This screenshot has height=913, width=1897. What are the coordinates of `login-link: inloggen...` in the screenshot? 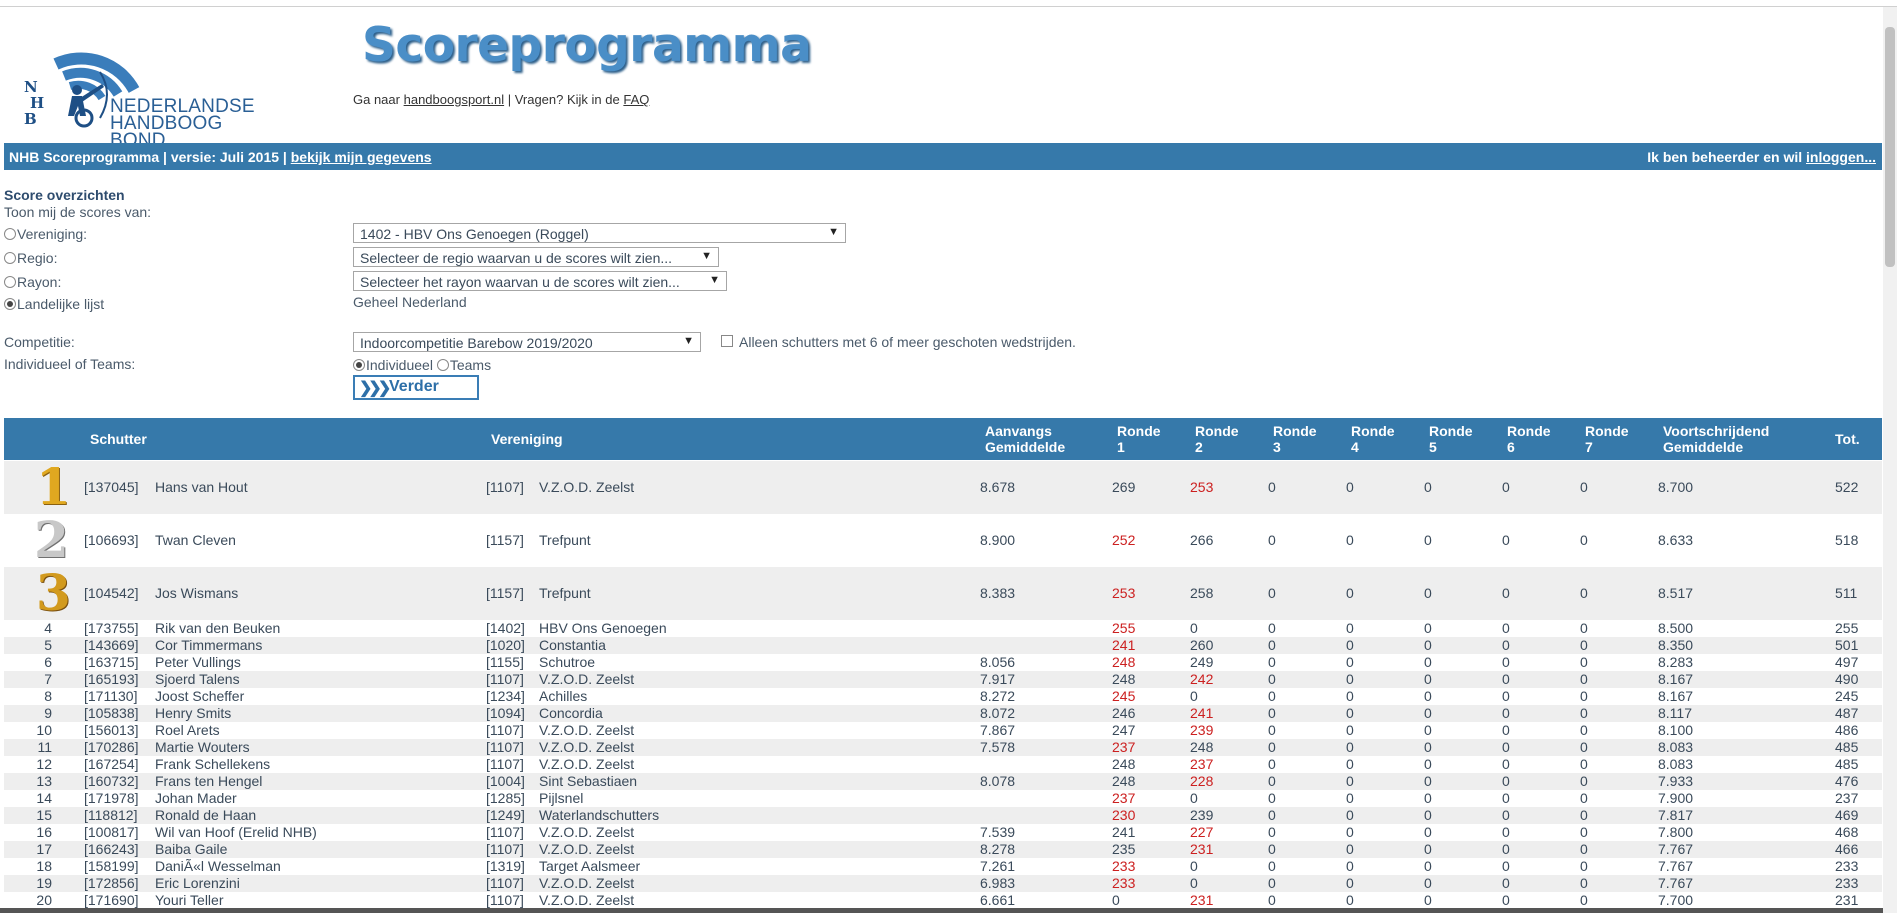 It's located at (1841, 157).